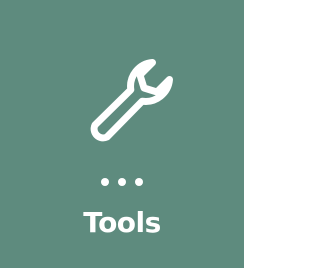 This screenshot has width=320, height=271. What do you see at coordinates (134, 100) in the screenshot?
I see `wrench-icon` at bounding box center [134, 100].